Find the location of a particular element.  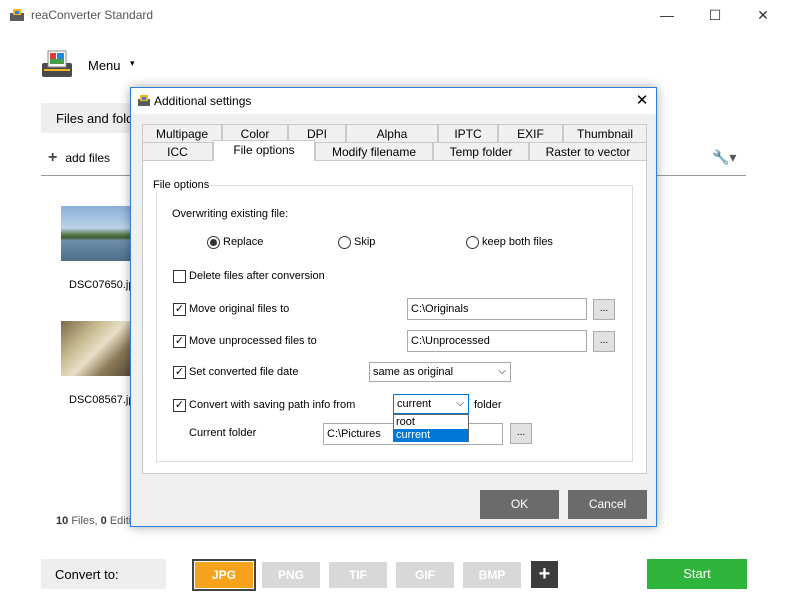

format-gif-button: GIF is located at coordinates (425, 575).